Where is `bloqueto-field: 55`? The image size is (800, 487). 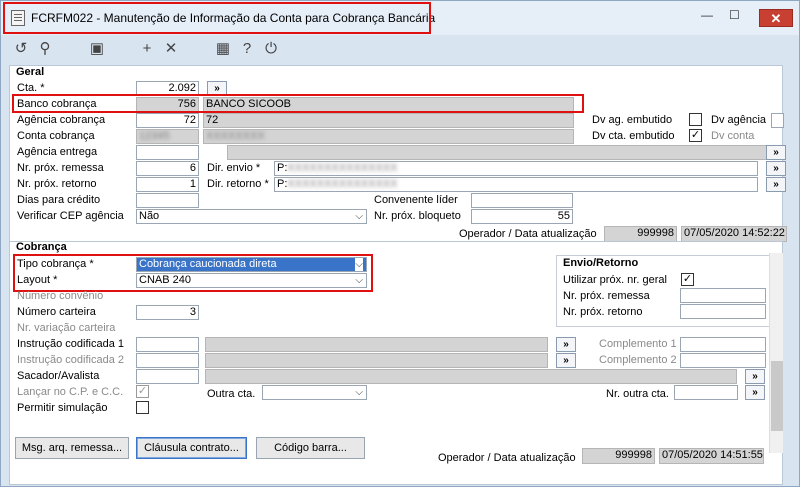 bloqueto-field: 55 is located at coordinates (522, 216).